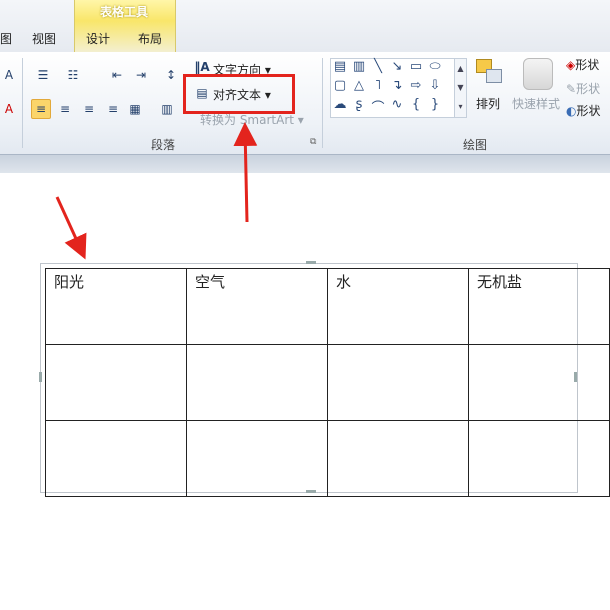 The width and height of the screenshot is (610, 610). Describe the element at coordinates (71, 228) in the screenshot. I see `arrow-to-table` at that location.